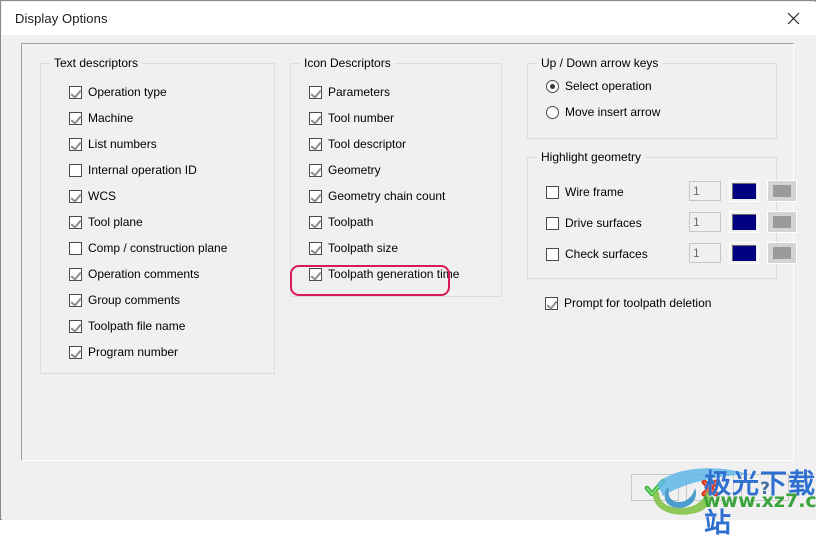 This screenshot has height=540, width=816. Describe the element at coordinates (606, 254) in the screenshot. I see `checkbox-label: Check surfaces` at that location.